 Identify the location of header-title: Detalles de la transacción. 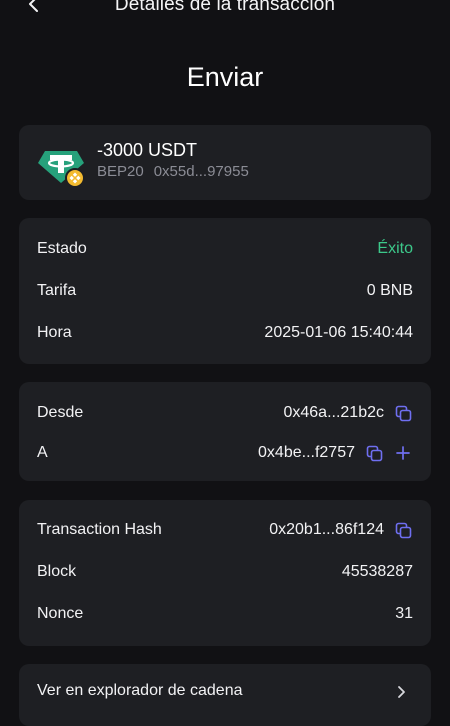
(225, 7).